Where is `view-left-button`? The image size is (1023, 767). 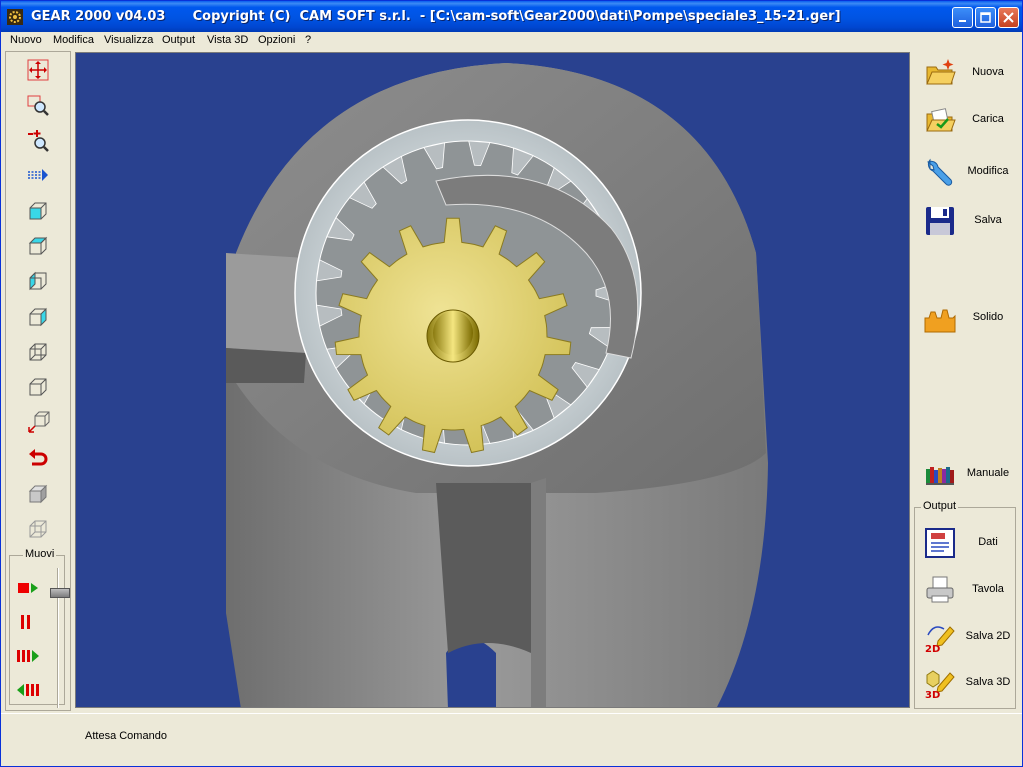
view-left-button is located at coordinates (38, 281).